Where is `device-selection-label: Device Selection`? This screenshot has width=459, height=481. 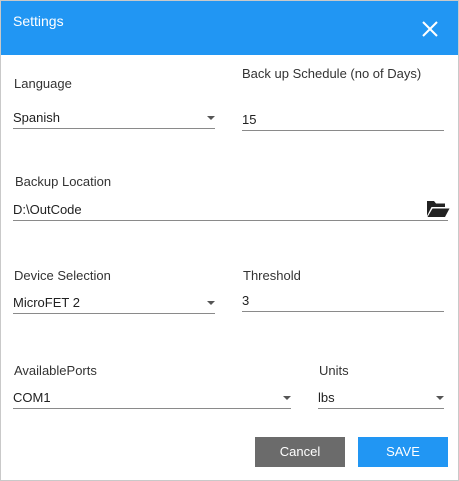
device-selection-label: Device Selection is located at coordinates (62, 275).